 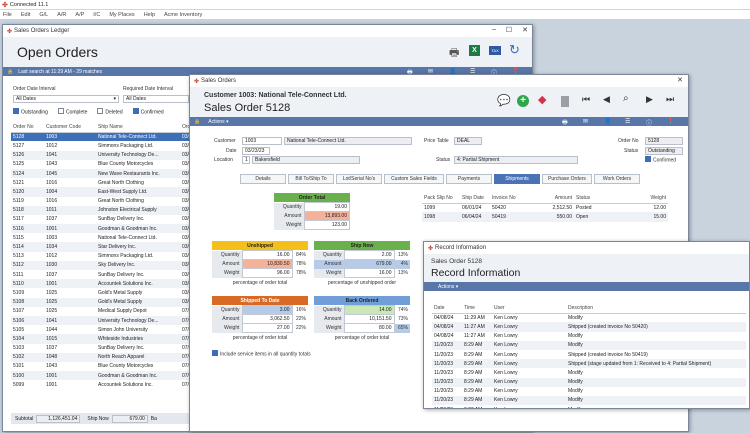 I want to click on trash-icon, so click(x=565, y=101).